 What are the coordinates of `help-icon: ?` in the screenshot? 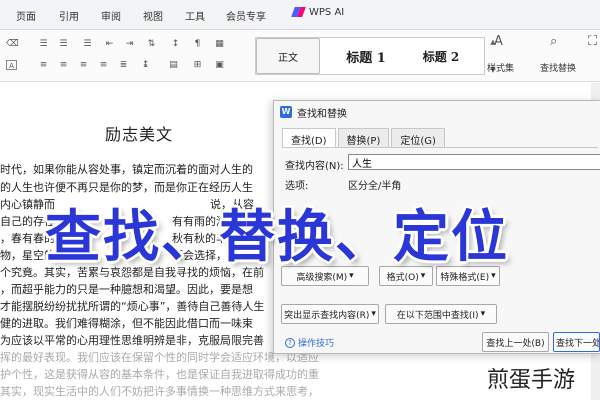 It's located at (290, 342).